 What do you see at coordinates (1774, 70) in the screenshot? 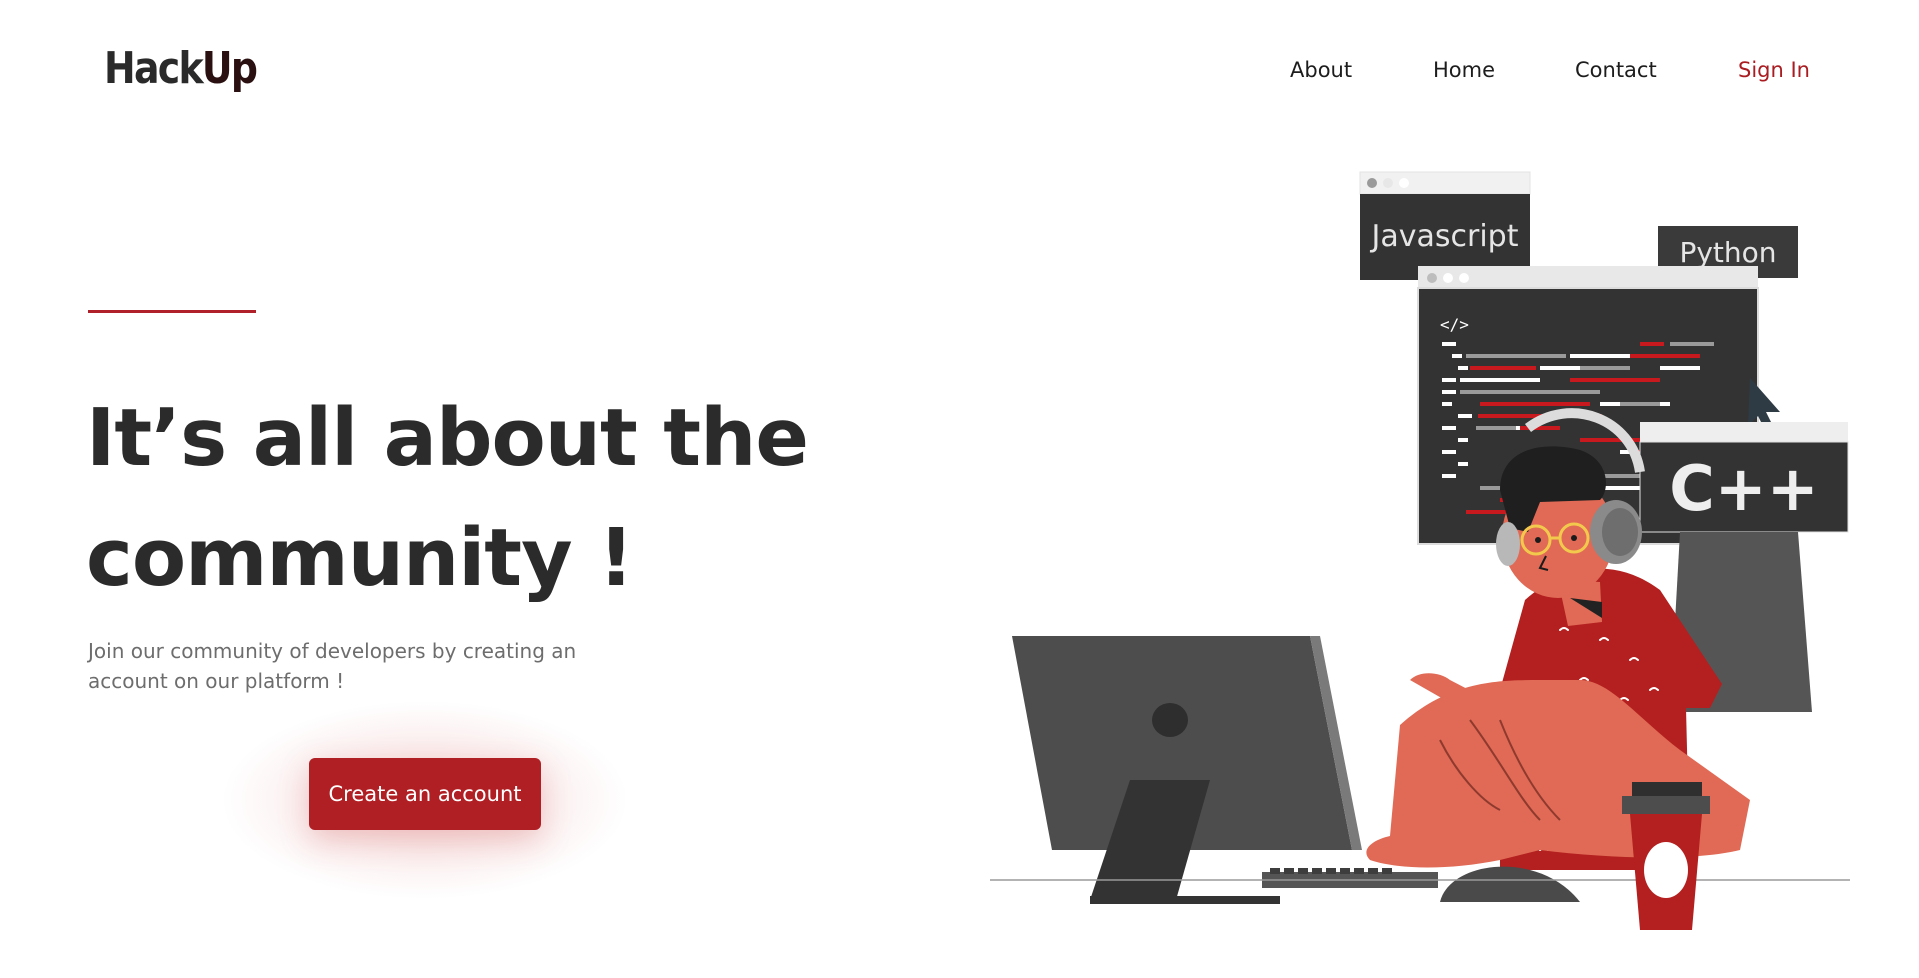
I see `nav-sign-in-link: Sign In` at bounding box center [1774, 70].